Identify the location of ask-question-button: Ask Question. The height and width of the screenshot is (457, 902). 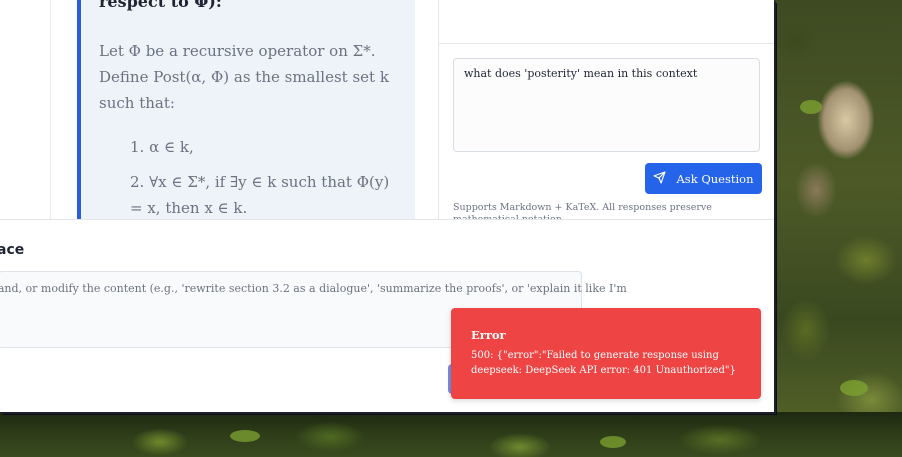
(703, 178).